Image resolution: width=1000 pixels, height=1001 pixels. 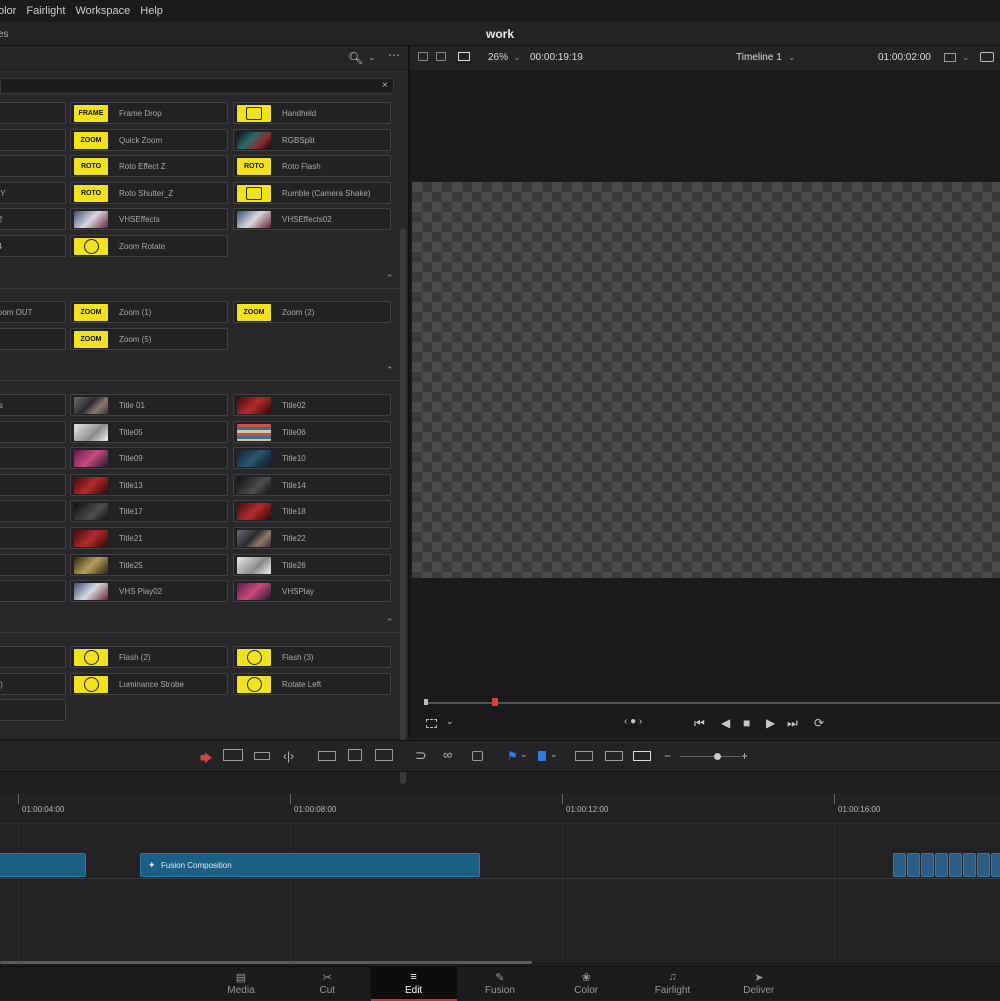 What do you see at coordinates (312, 538) in the screenshot?
I see `effect-item: Title22` at bounding box center [312, 538].